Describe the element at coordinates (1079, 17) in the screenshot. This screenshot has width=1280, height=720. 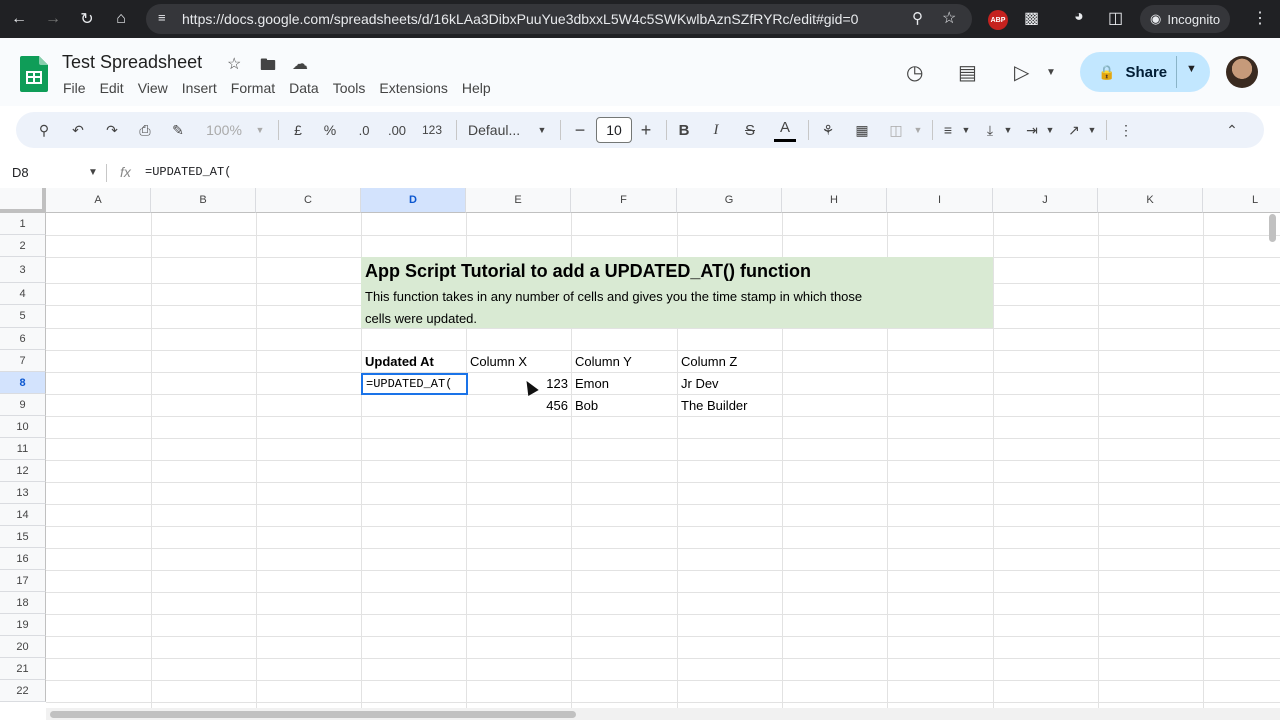
I see `performance-icon: ◕` at that location.